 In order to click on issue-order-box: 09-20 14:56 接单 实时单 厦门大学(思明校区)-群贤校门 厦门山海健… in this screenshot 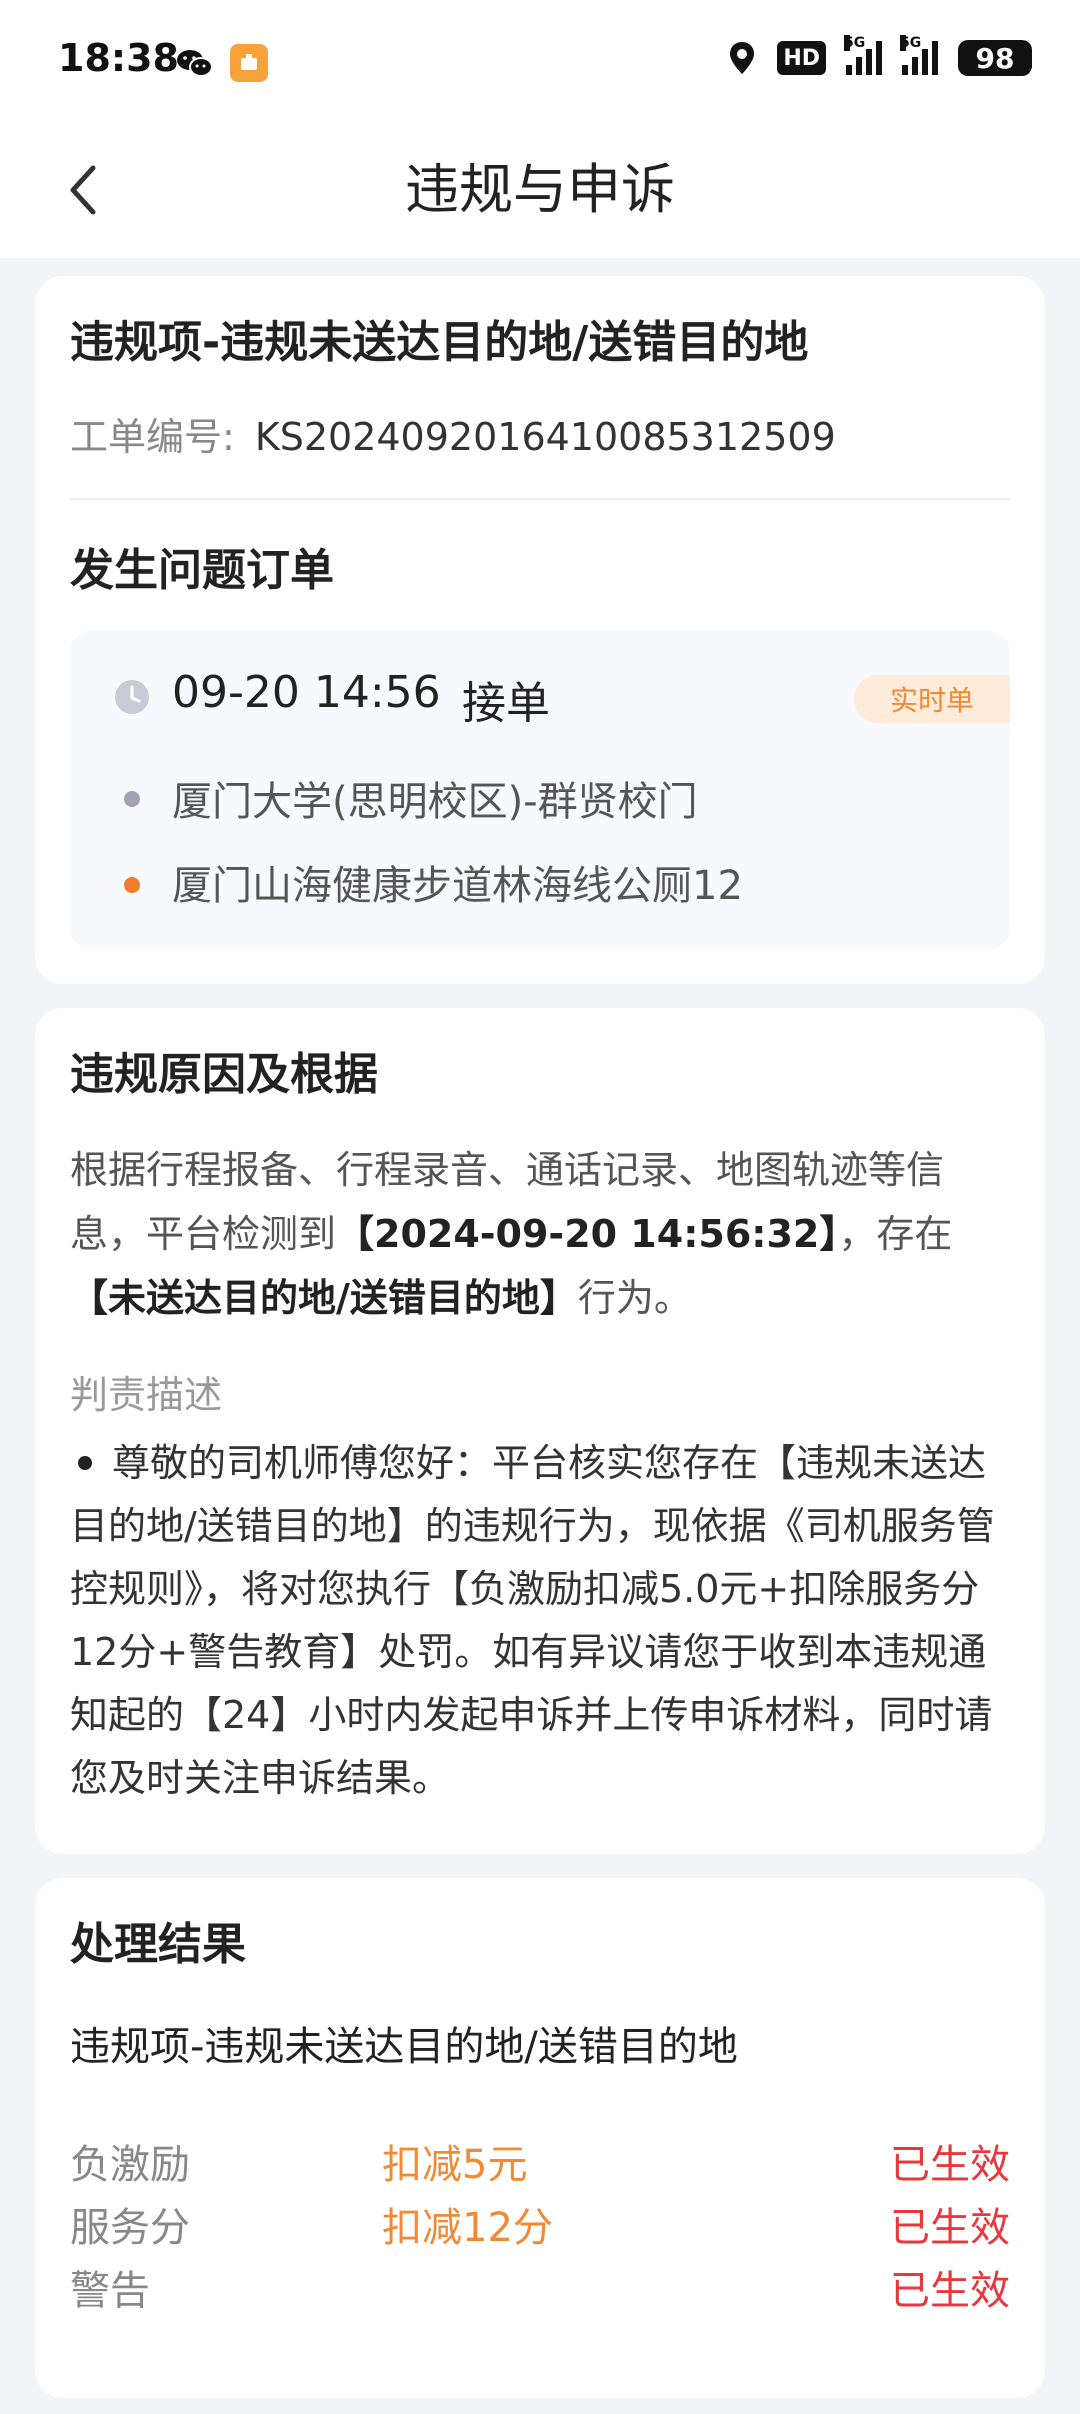, I will do `click(540, 790)`.